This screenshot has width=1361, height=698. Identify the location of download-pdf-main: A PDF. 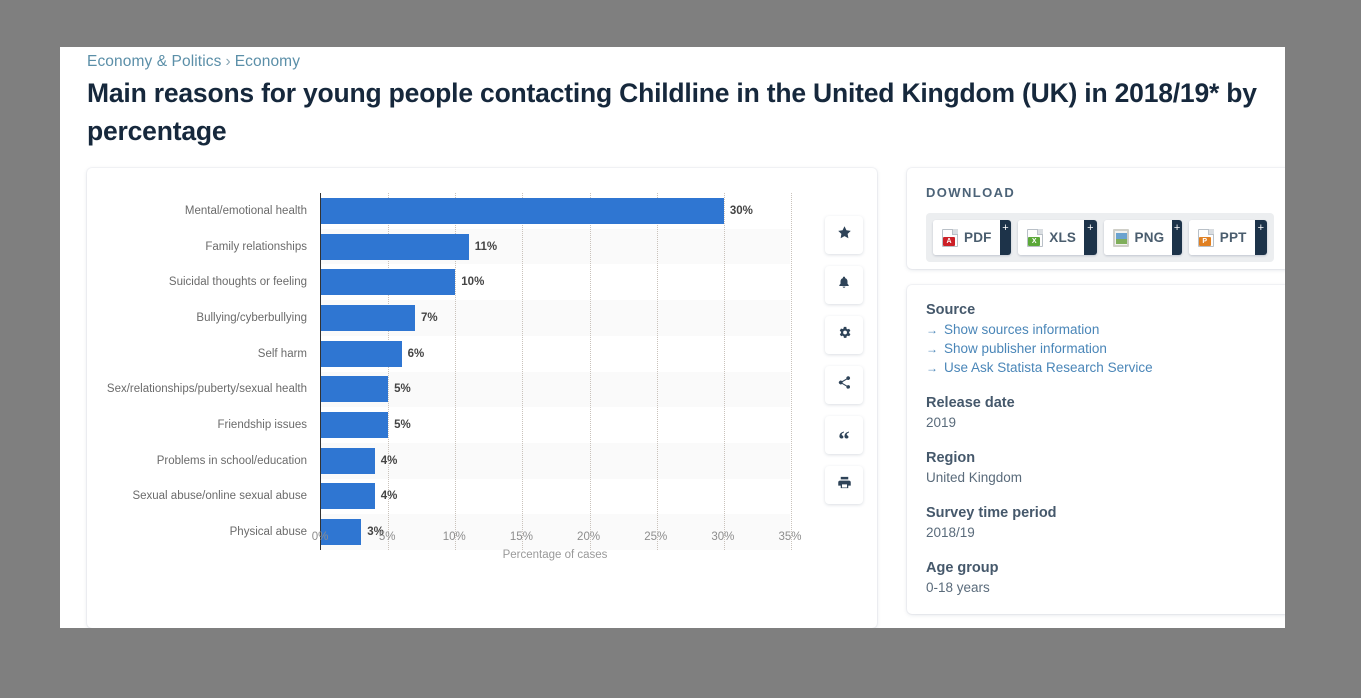
(966, 237).